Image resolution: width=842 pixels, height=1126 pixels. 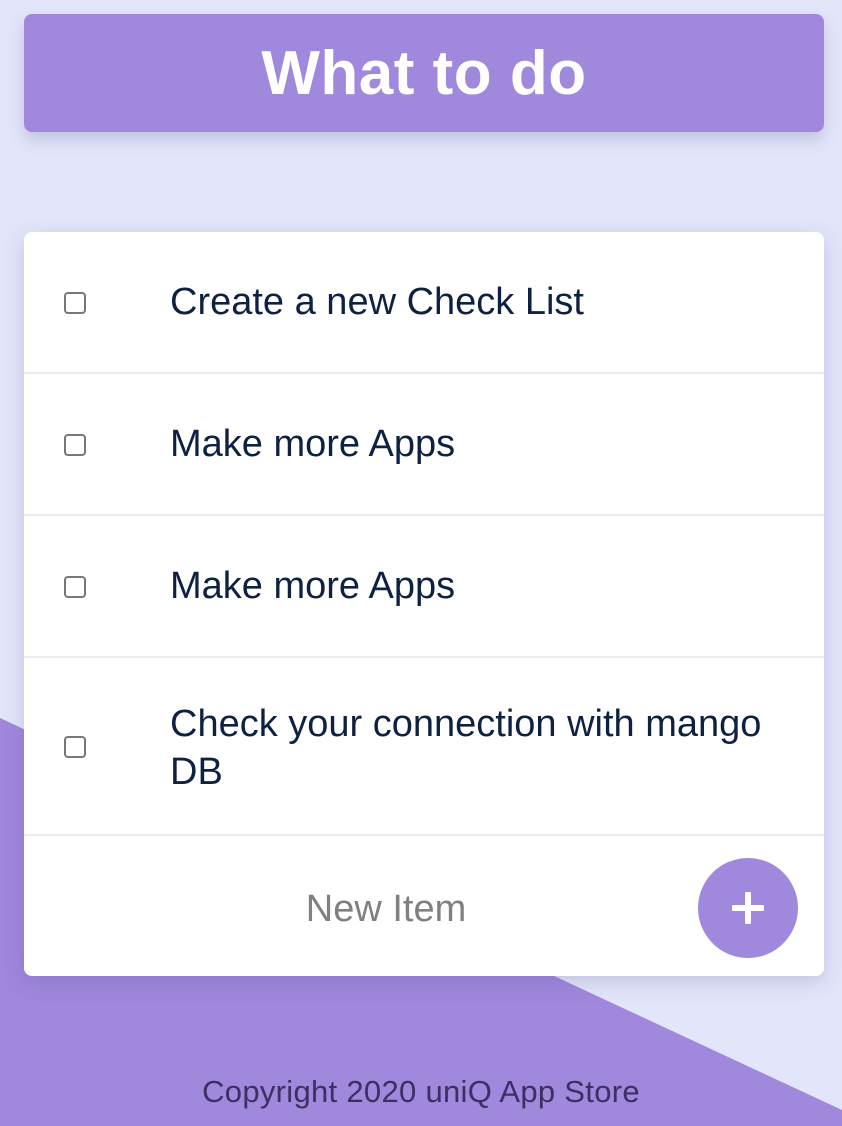 I want to click on todo-item: Create a new Check List, so click(x=424, y=303).